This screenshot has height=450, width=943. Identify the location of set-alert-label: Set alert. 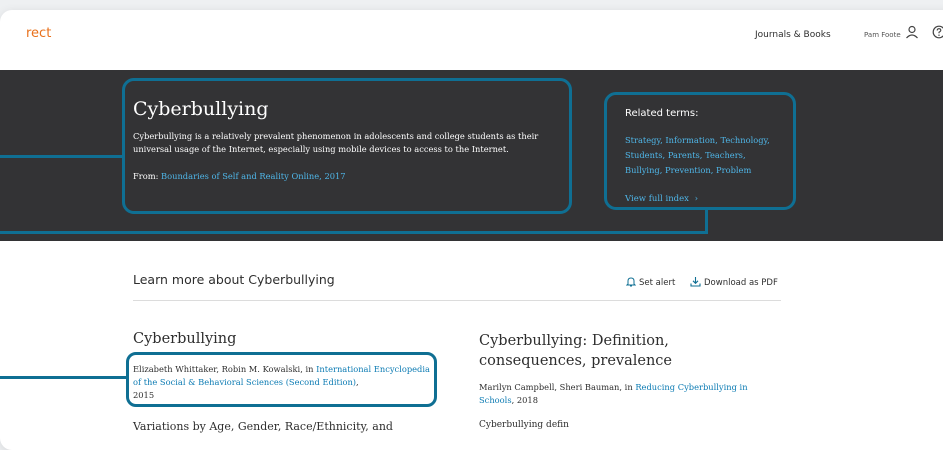
(657, 283).